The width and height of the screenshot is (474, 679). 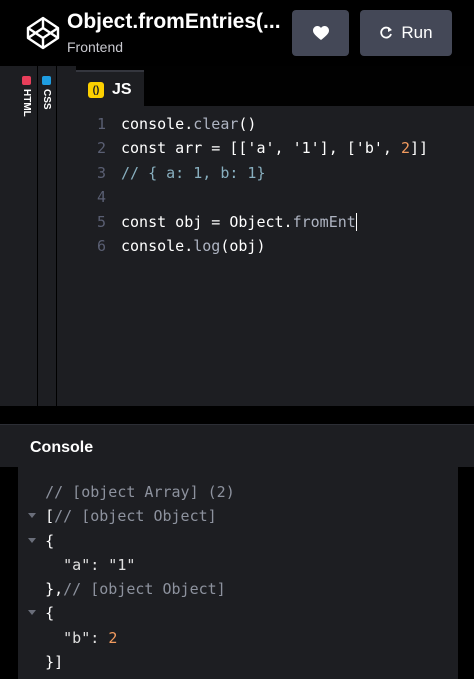 What do you see at coordinates (101, 172) in the screenshot?
I see `line-number: 3` at bounding box center [101, 172].